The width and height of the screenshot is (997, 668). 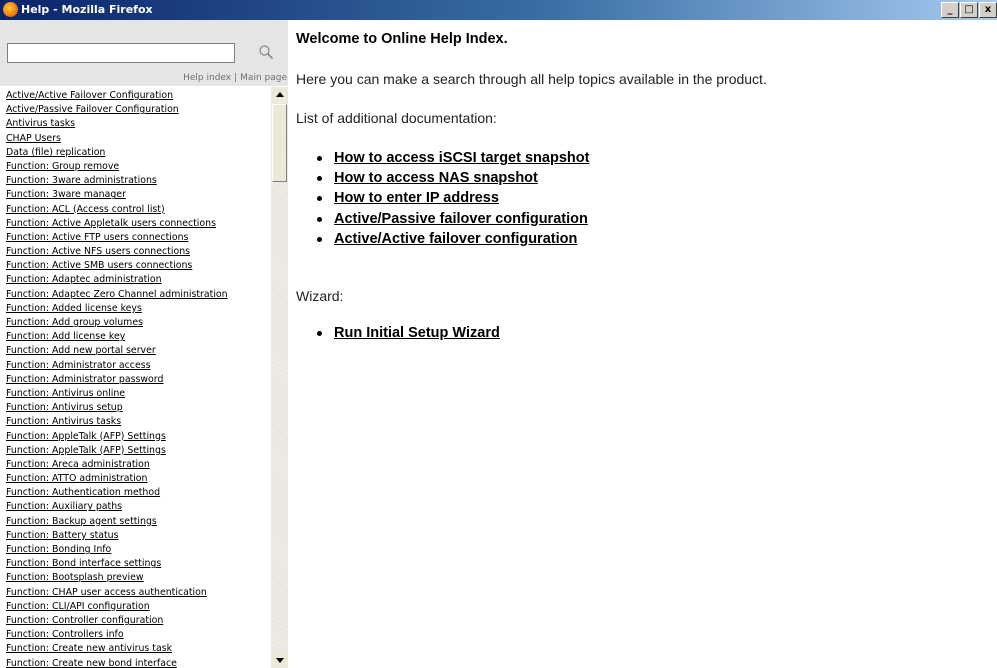 What do you see at coordinates (279, 95) in the screenshot?
I see `scroll-up-arrow-icon` at bounding box center [279, 95].